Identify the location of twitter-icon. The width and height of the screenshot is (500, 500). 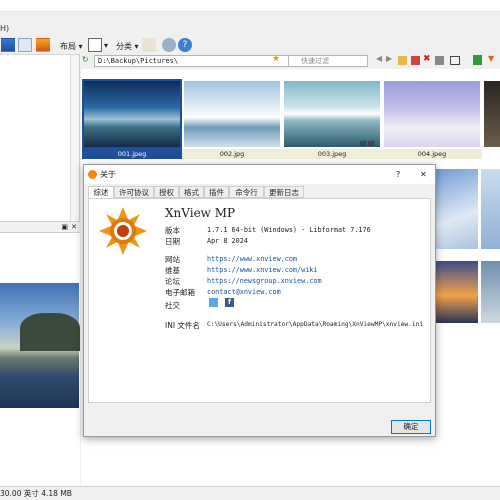
(213, 302).